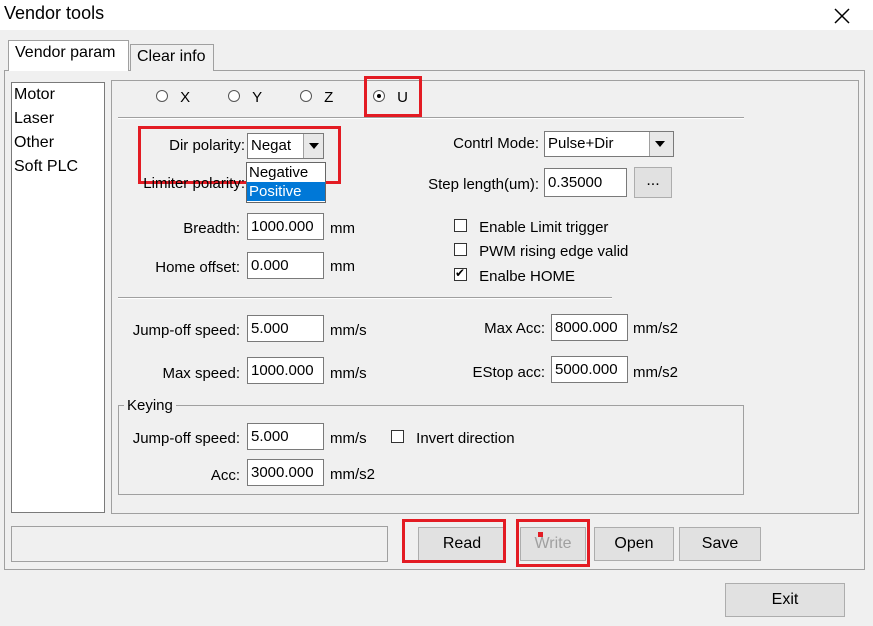  I want to click on pwm-rising-edge-checkbox: PWM rising edge valid, so click(541, 251).